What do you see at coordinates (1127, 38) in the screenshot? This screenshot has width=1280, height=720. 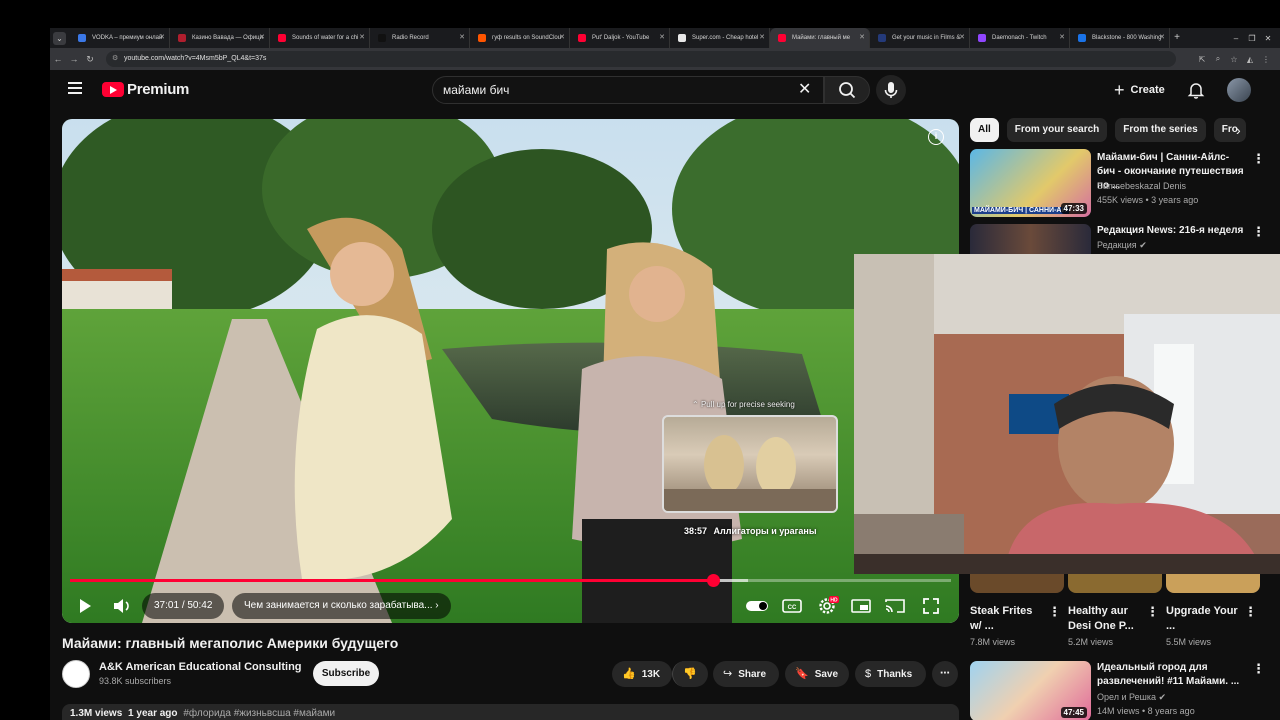 I see `tab-title: Blackstone - 800 Washing` at bounding box center [1127, 38].